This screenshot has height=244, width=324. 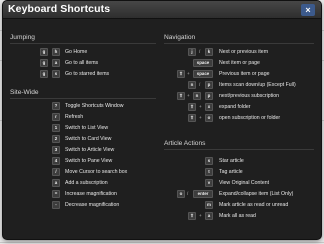 What do you see at coordinates (59, 9) in the screenshot?
I see `dialog-title: Keyboard Shortcuts` at bounding box center [59, 9].